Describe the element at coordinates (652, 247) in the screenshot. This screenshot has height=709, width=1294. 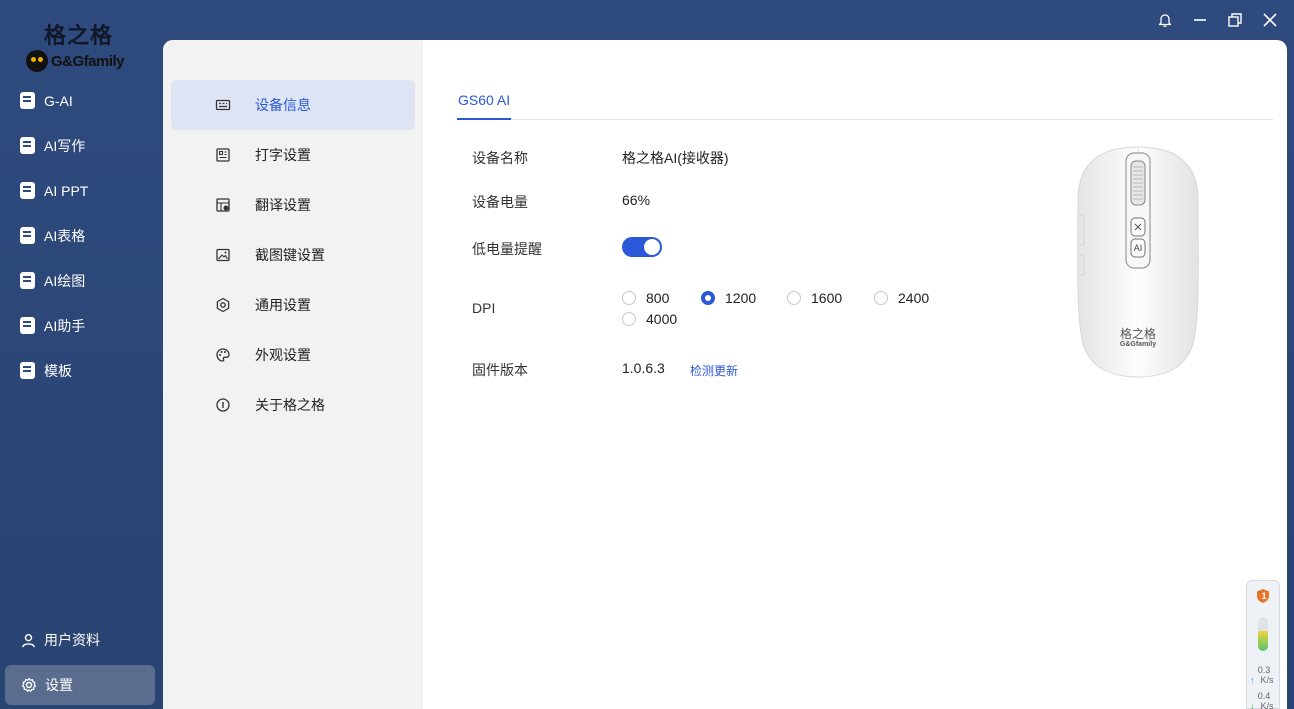
I see `toggle-knob` at that location.